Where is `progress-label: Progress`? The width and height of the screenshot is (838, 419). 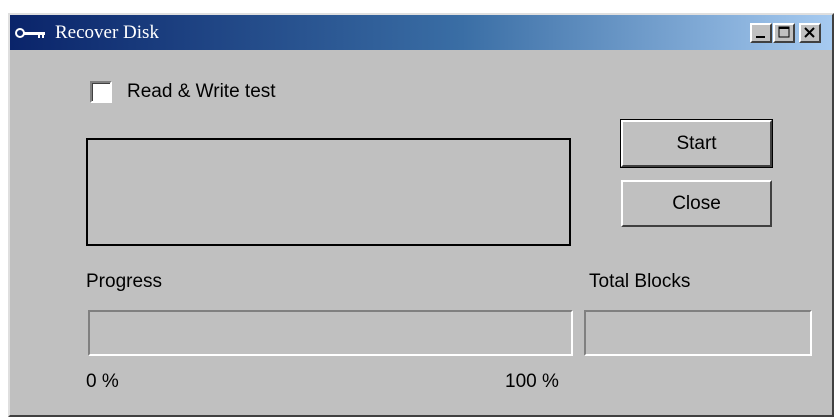
progress-label: Progress is located at coordinates (124, 281).